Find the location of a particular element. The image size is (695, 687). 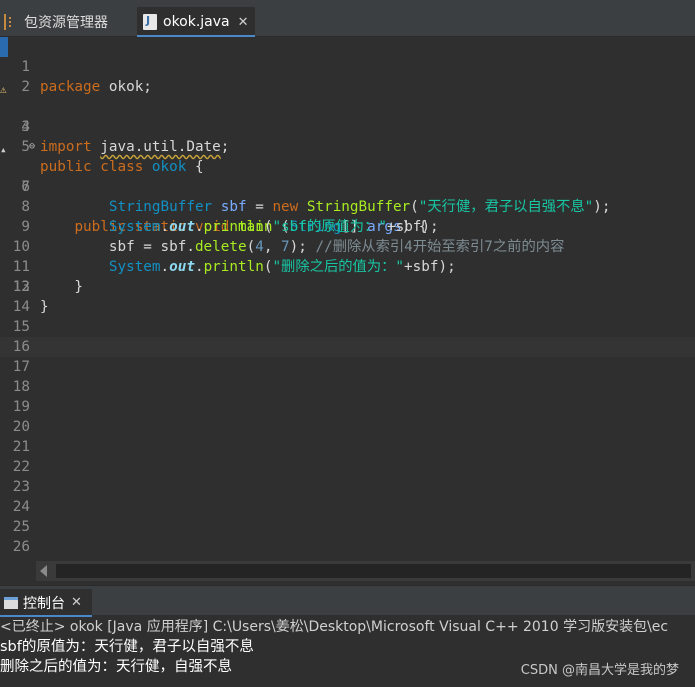

tab-package-explorer: 包资源管理器 is located at coordinates (66, 22).